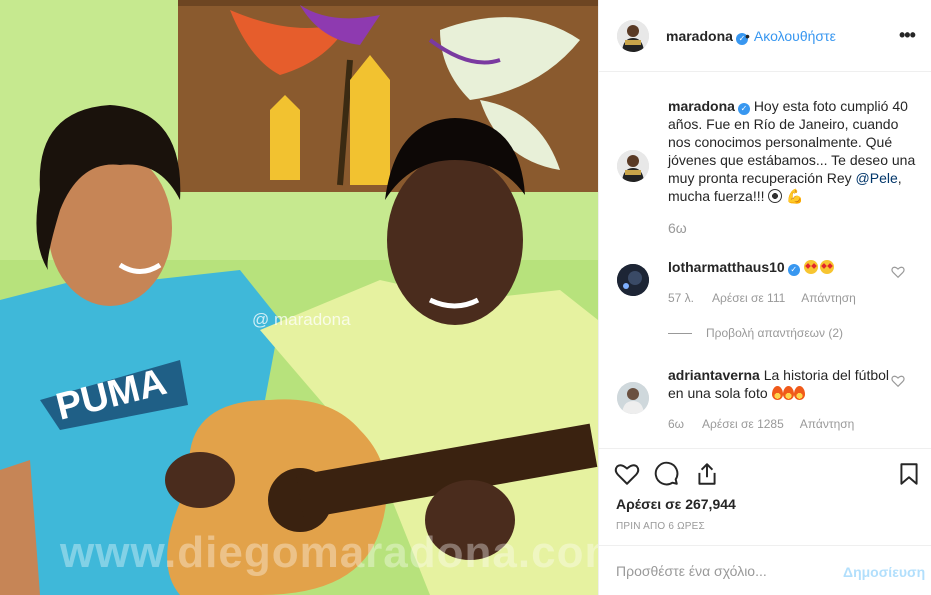  I want to click on comment-likes: Αρέσει σε 111, so click(748, 298).